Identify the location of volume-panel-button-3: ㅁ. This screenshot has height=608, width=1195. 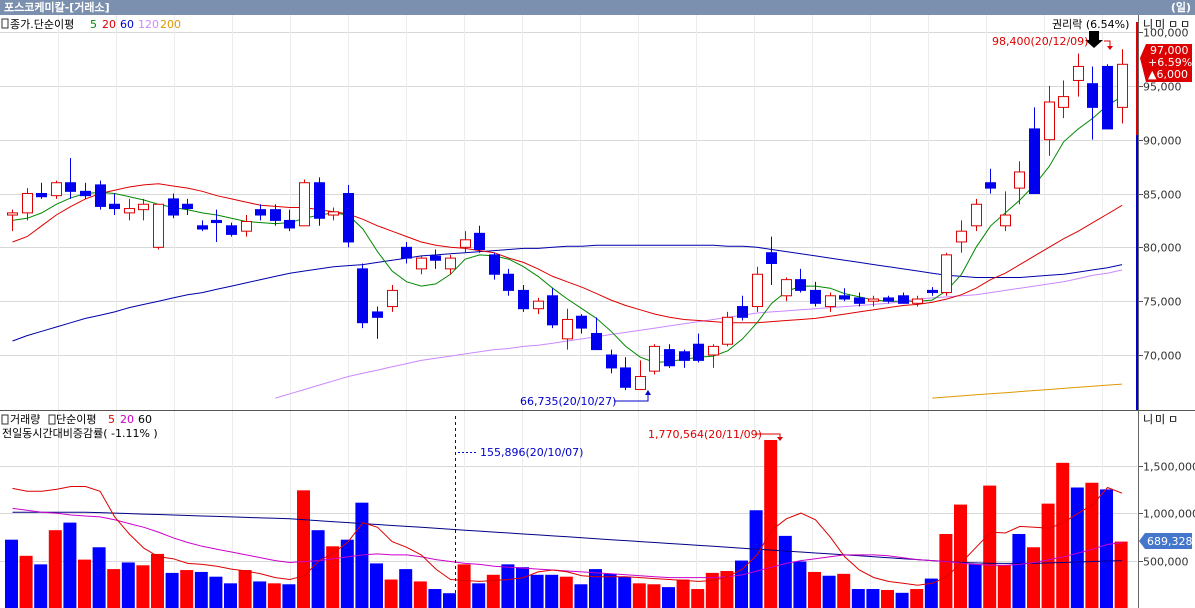
(1173, 419).